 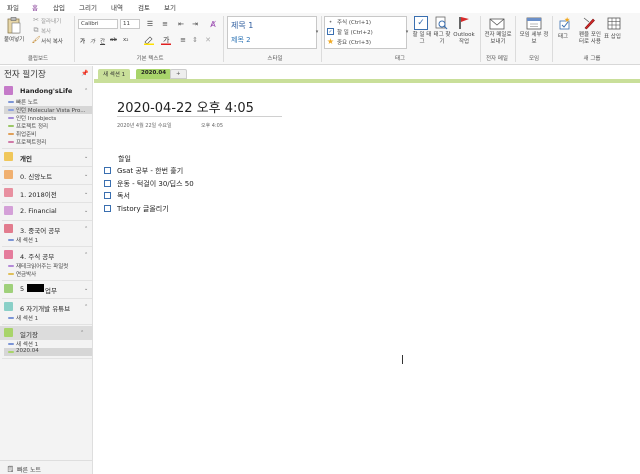 I want to click on cut-button: 잘라내기, so click(x=51, y=21).